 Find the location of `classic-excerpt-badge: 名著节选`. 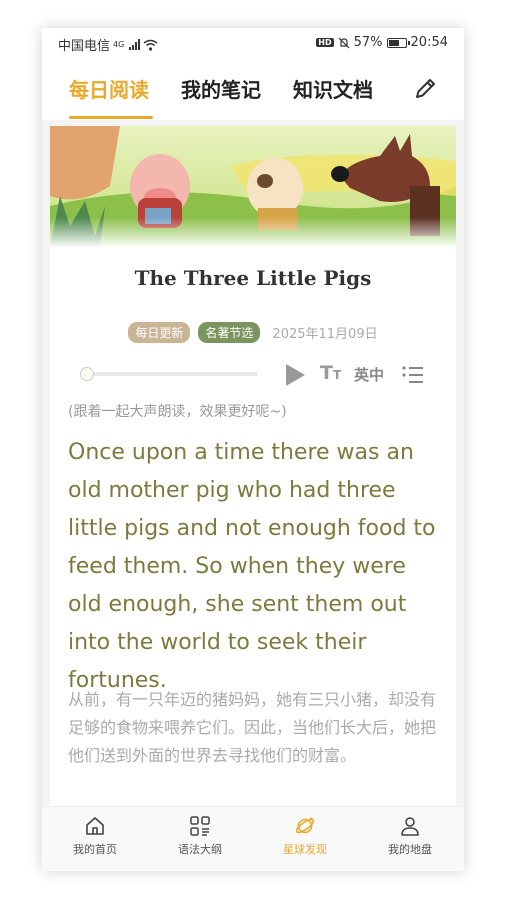

classic-excerpt-badge: 名著节选 is located at coordinates (229, 332).